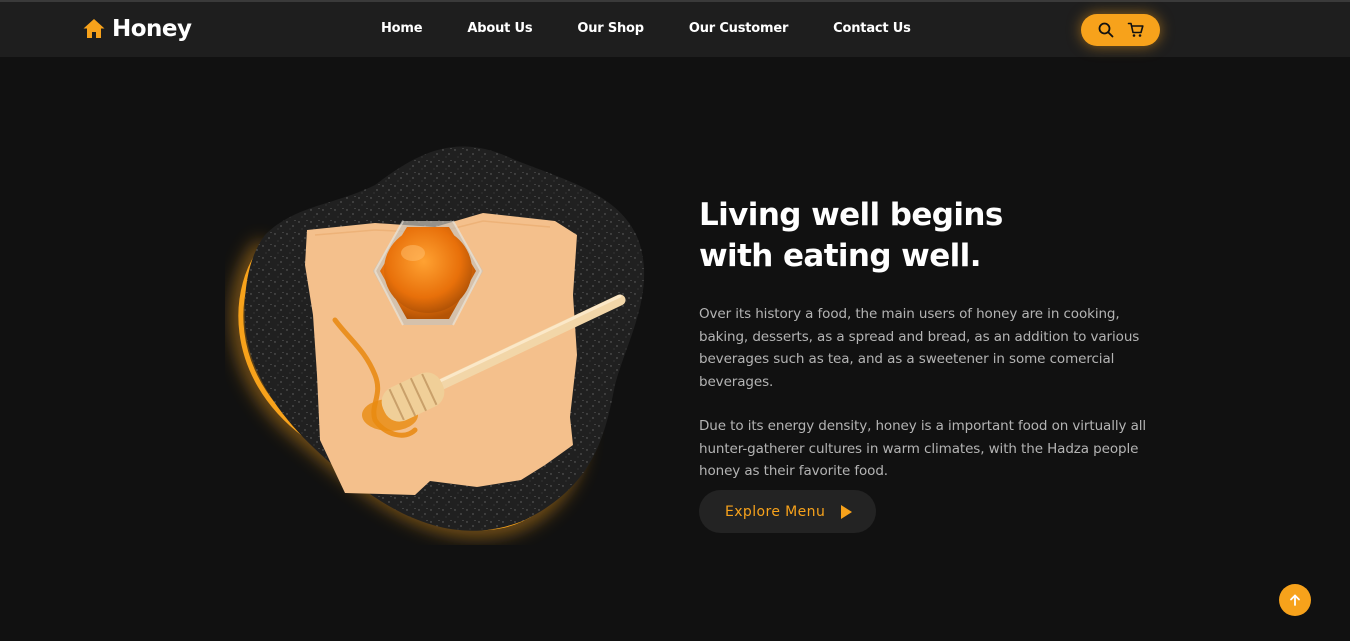  What do you see at coordinates (872, 28) in the screenshot?
I see `nav-contact-us: Contact Us` at bounding box center [872, 28].